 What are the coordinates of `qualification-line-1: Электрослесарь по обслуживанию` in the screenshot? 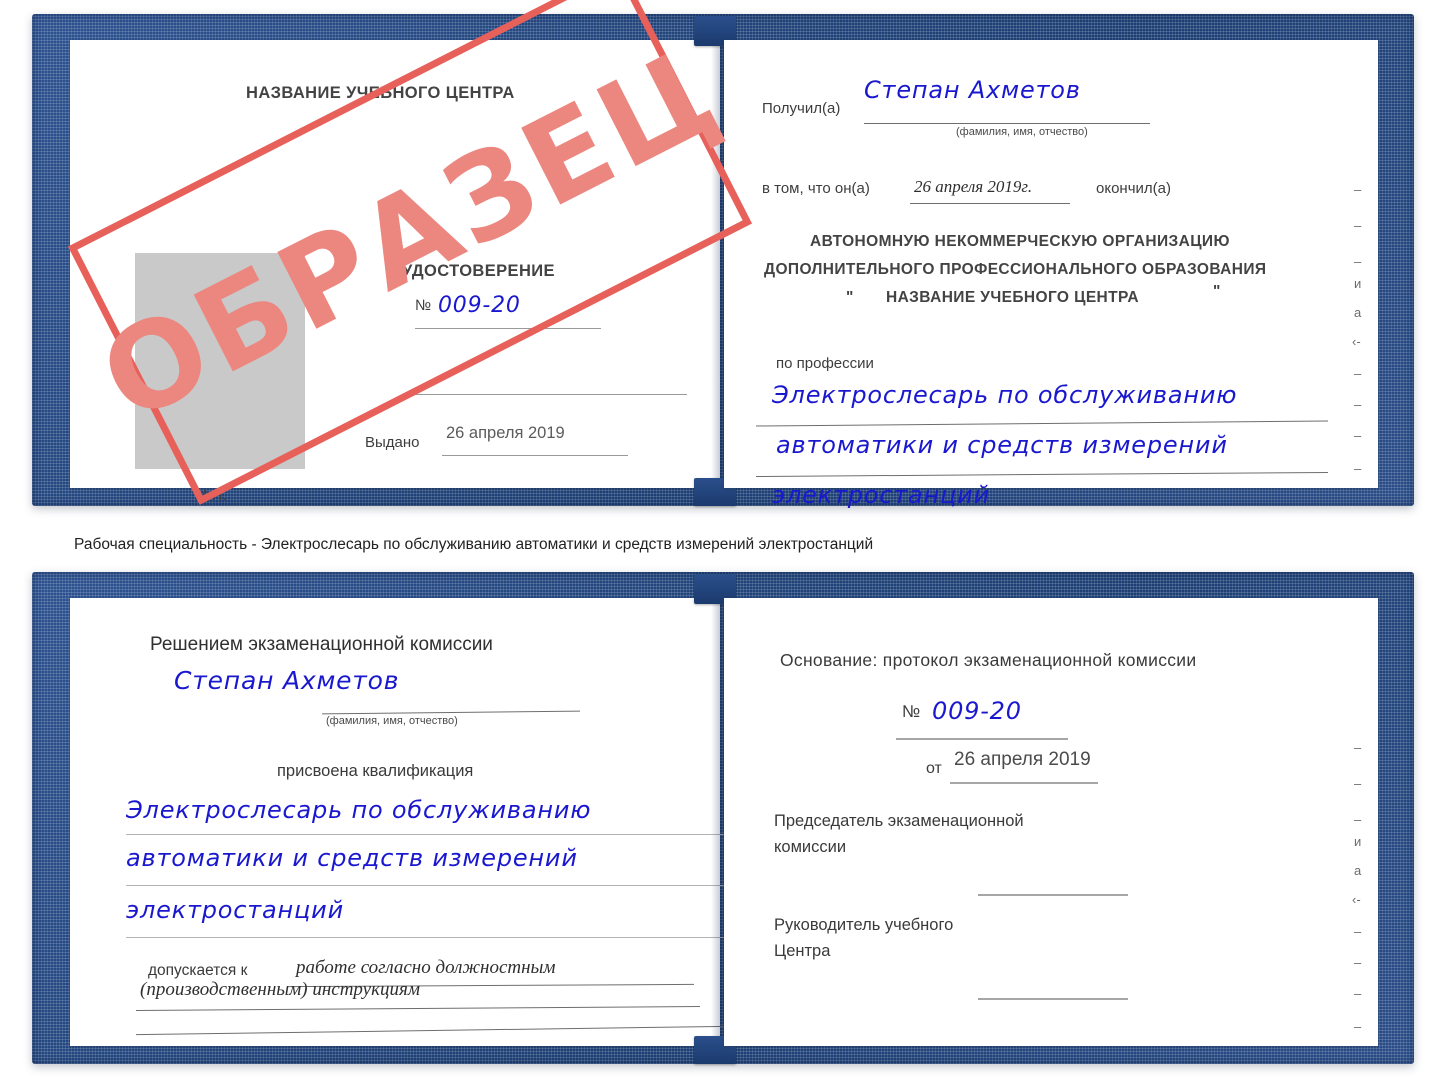 It's located at (359, 810).